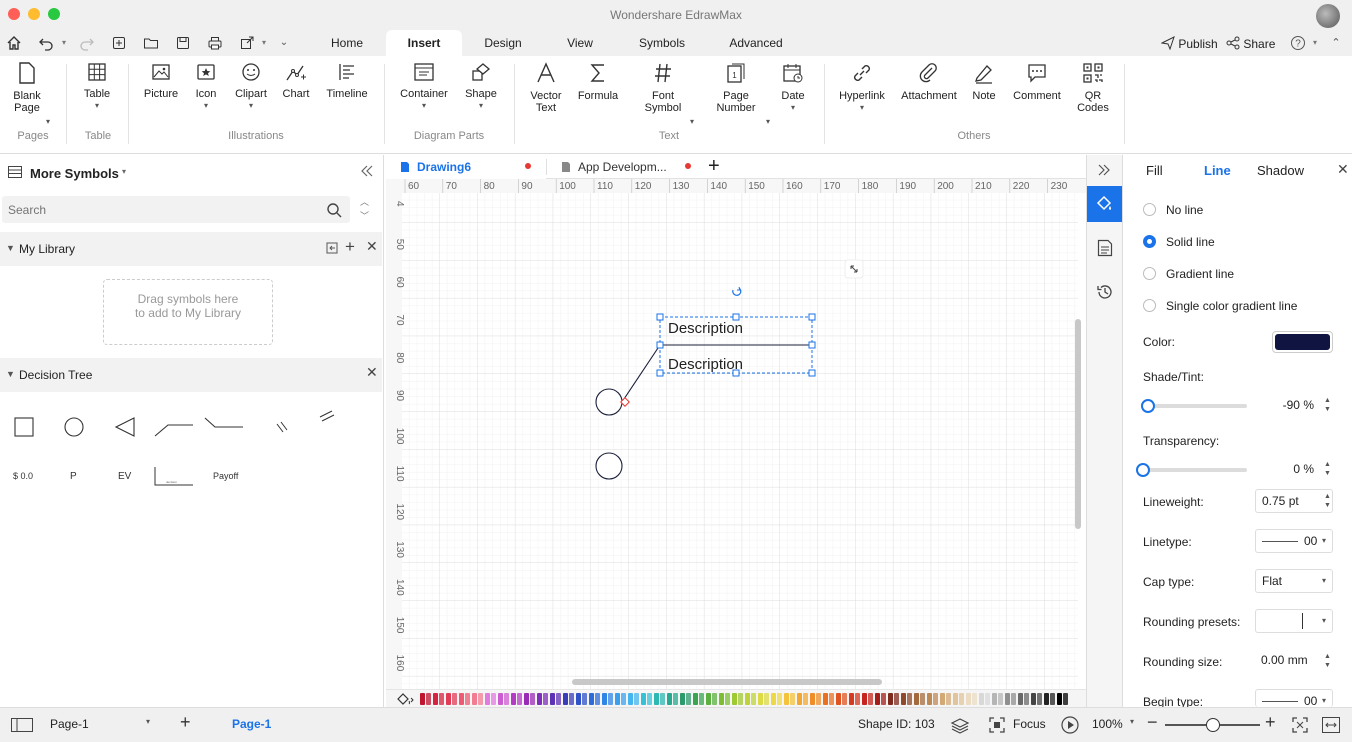  I want to click on linetype-dropdown: 00 ▾, so click(1294, 541).